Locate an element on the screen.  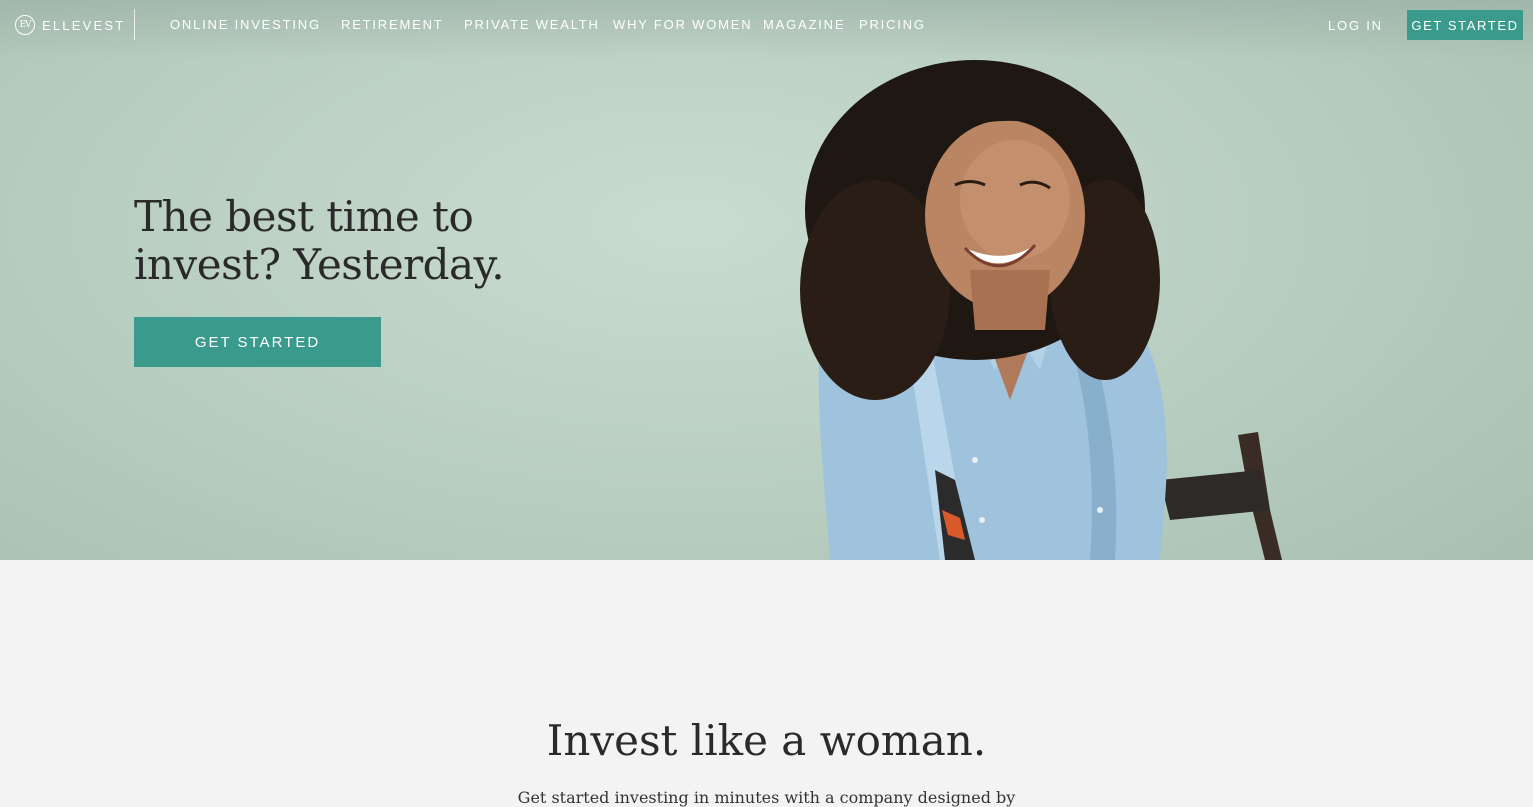
nav-link-magazine: MAGAZINE is located at coordinates (804, 24).